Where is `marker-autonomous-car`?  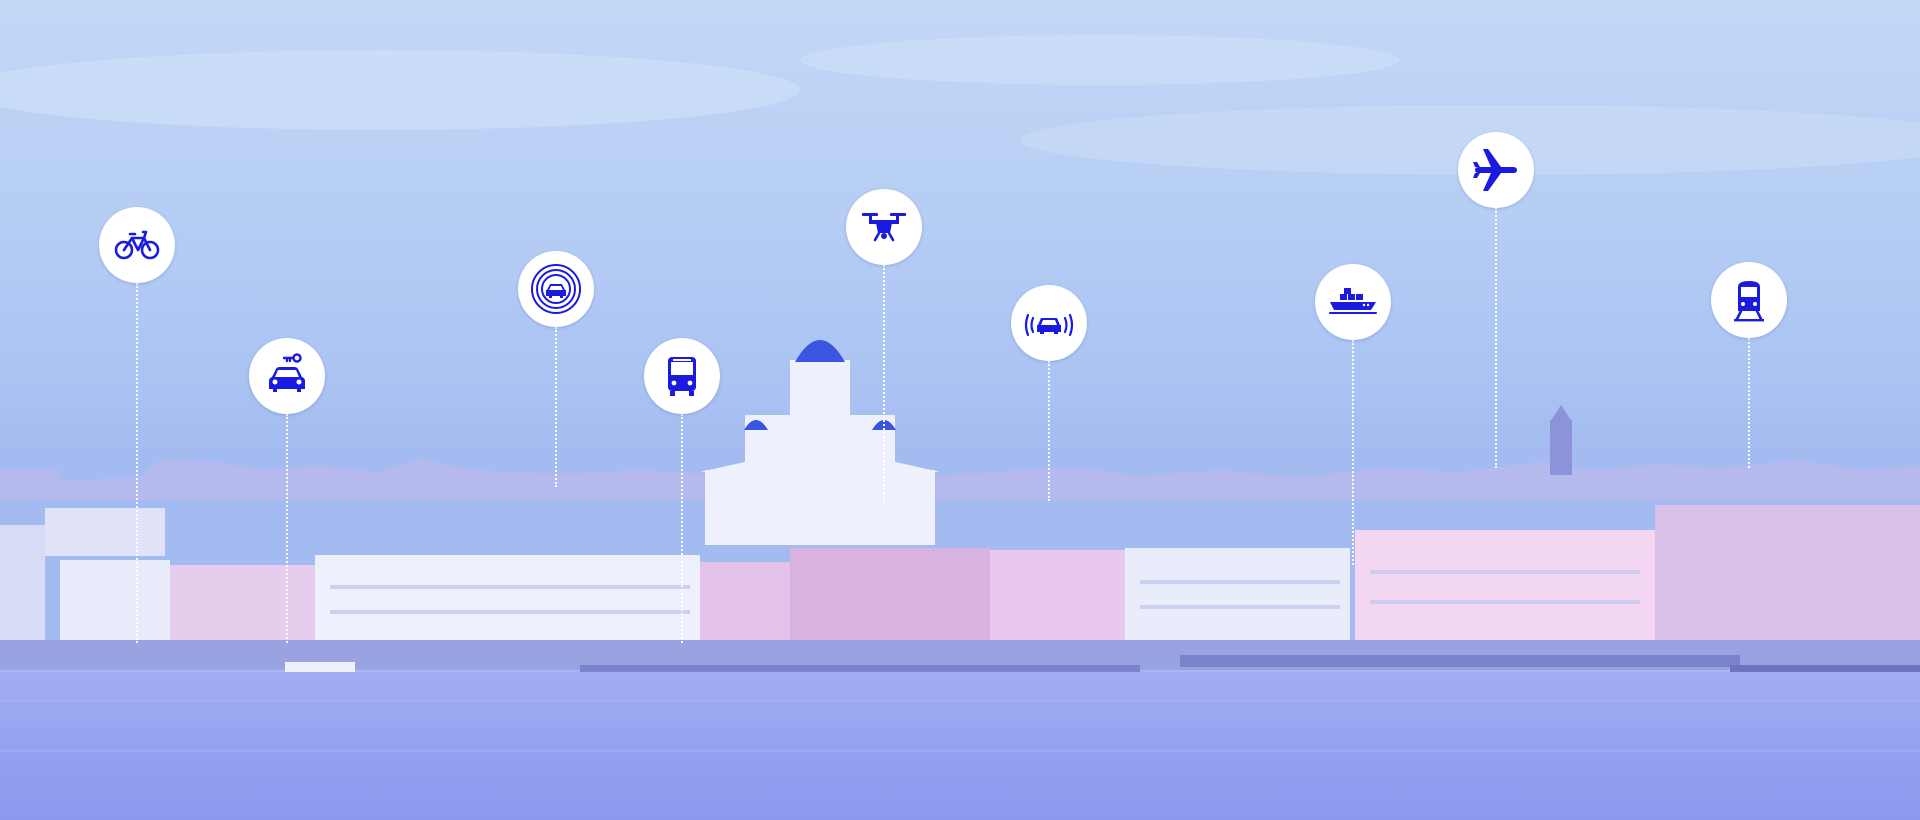 marker-autonomous-car is located at coordinates (556, 289).